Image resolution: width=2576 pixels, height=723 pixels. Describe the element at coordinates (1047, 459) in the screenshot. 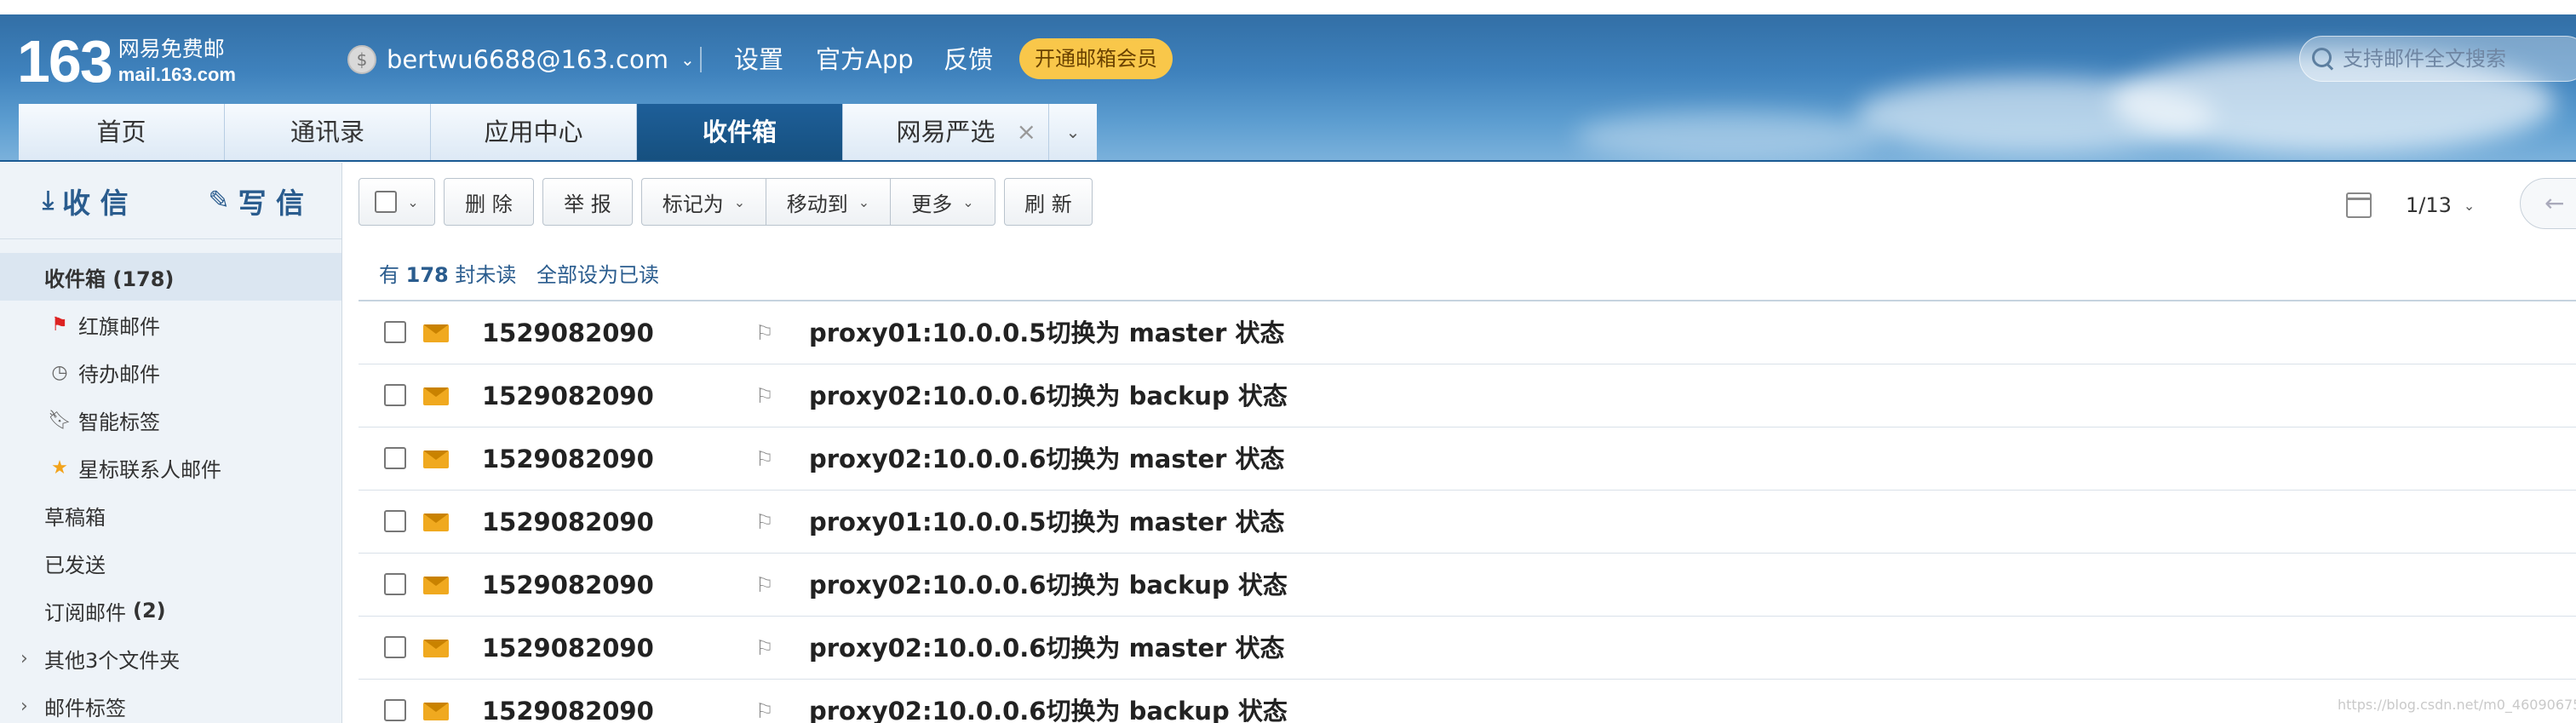

I see `email-subject: proxy02:10.0.0.6切换为 master 状态` at that location.